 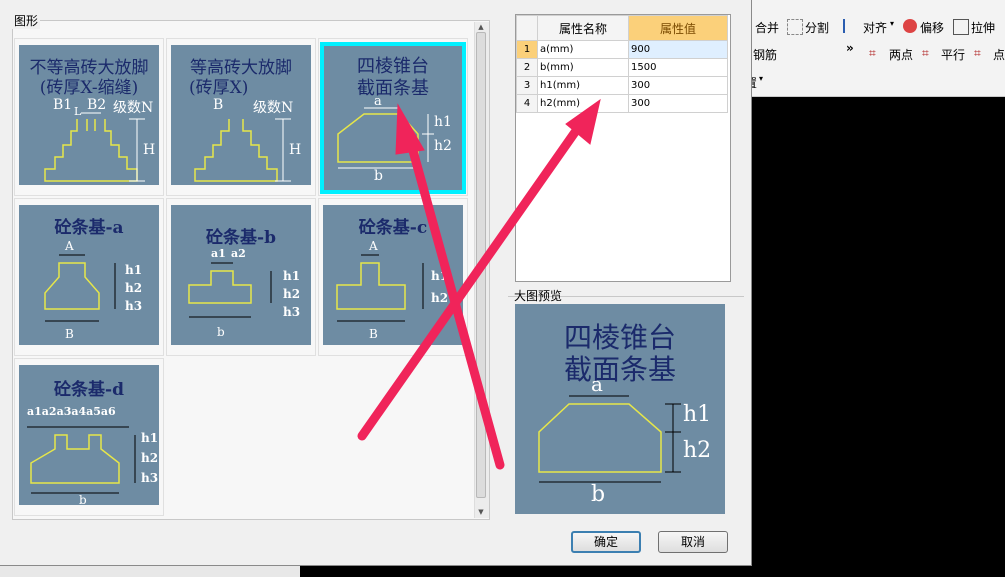 I want to click on dim-label: h1, so click(x=697, y=414).